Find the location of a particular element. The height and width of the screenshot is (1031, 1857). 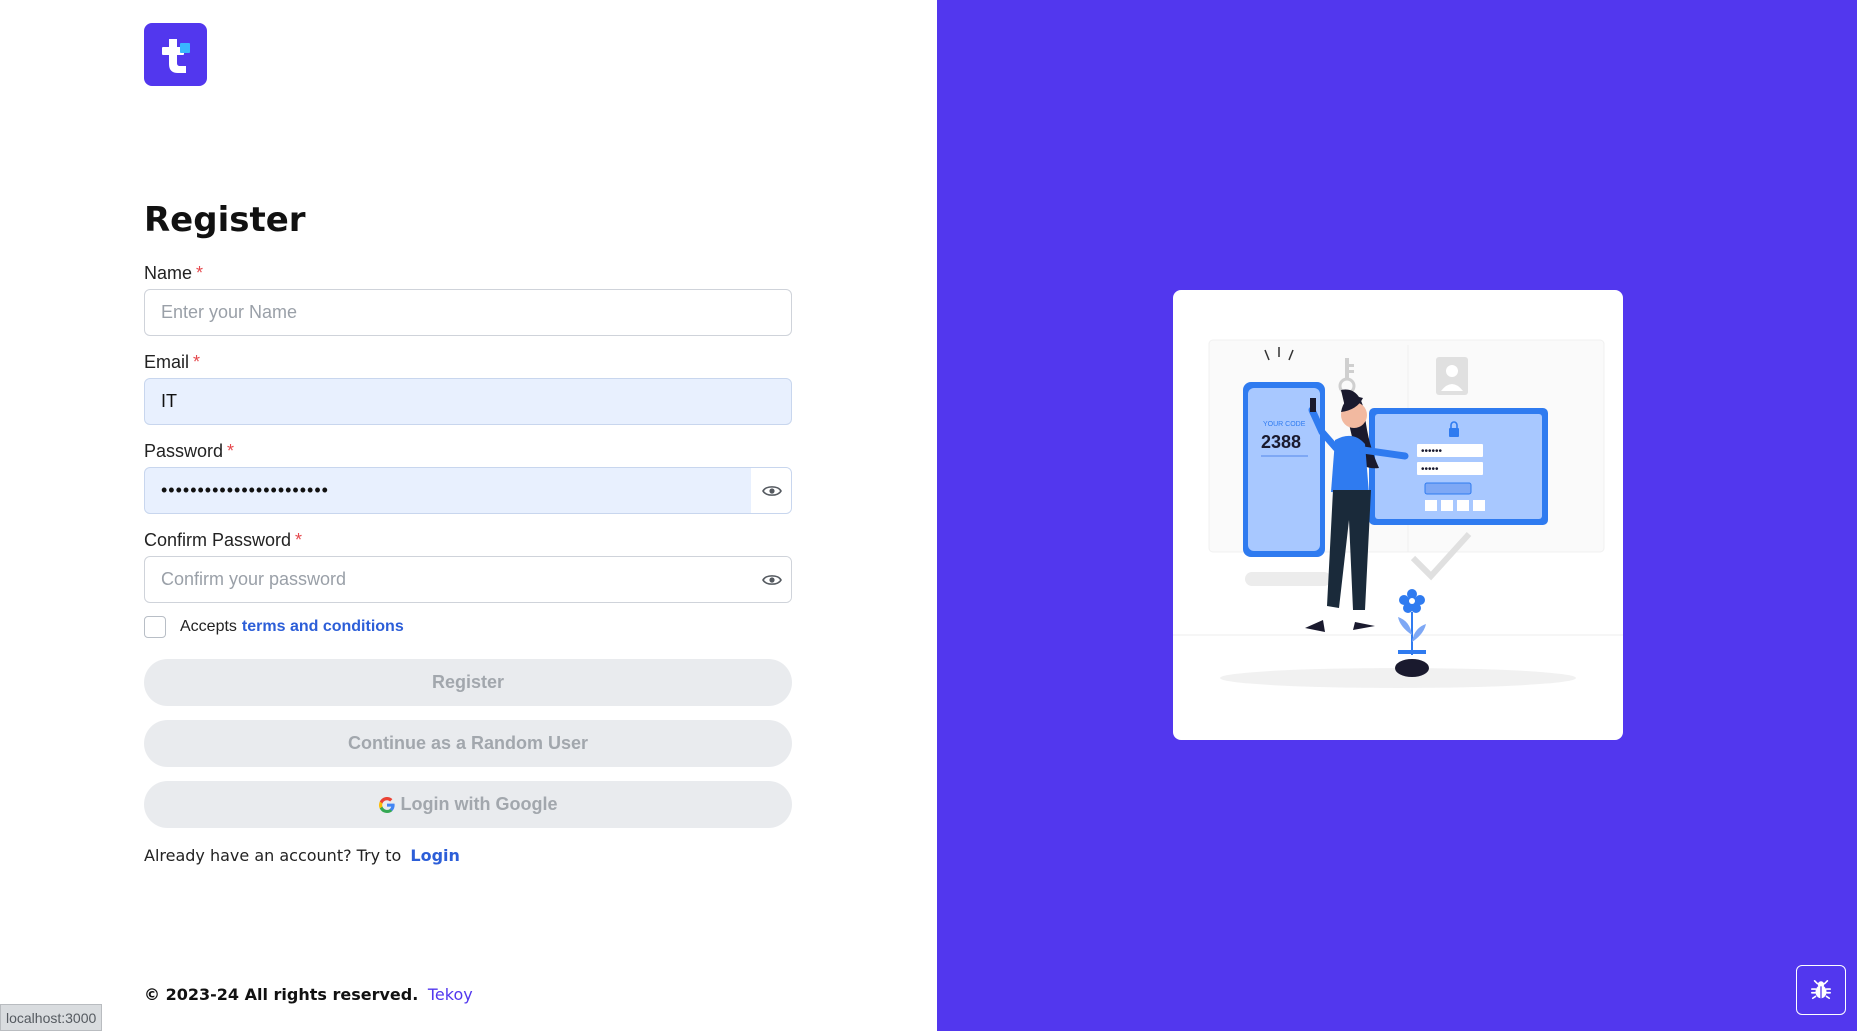

login-link: Login is located at coordinates (435, 855).